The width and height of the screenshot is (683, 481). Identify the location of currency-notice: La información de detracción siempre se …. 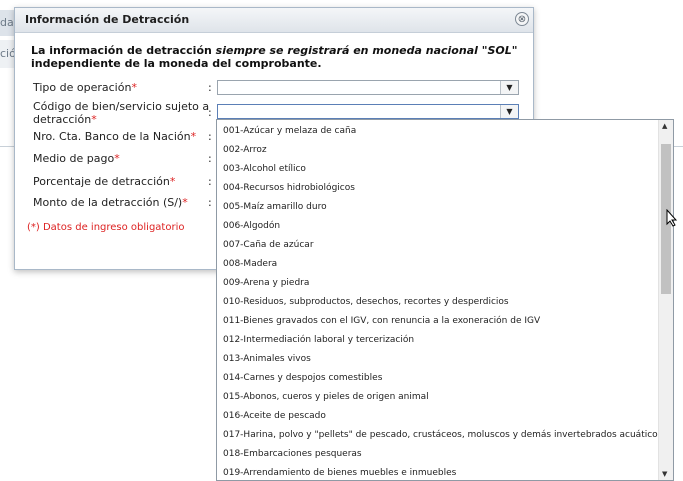
(276, 57).